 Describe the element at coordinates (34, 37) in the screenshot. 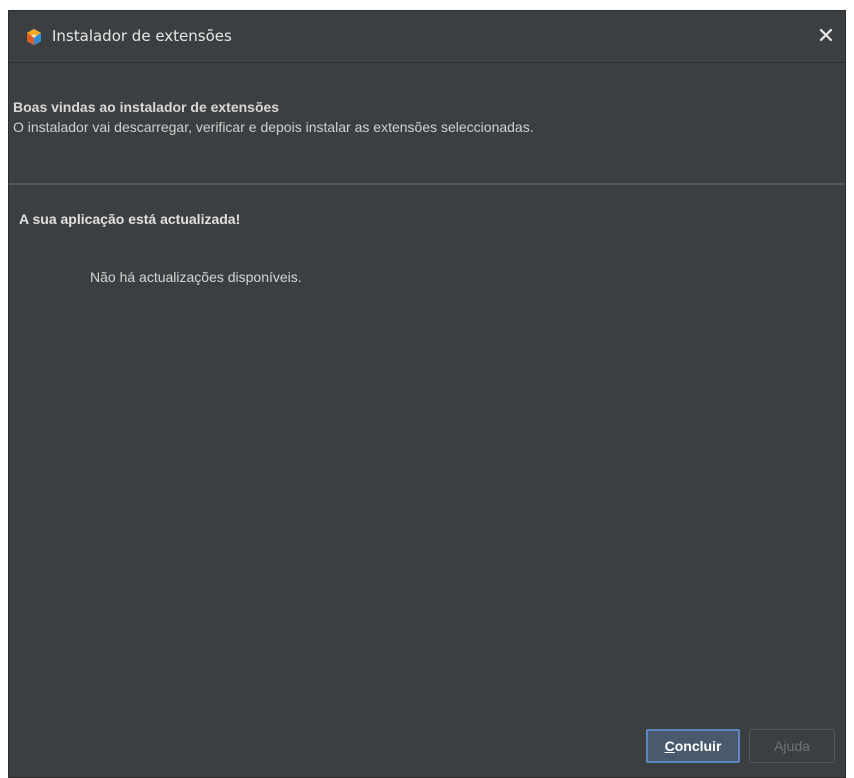

I see `app-logo-icon` at that location.